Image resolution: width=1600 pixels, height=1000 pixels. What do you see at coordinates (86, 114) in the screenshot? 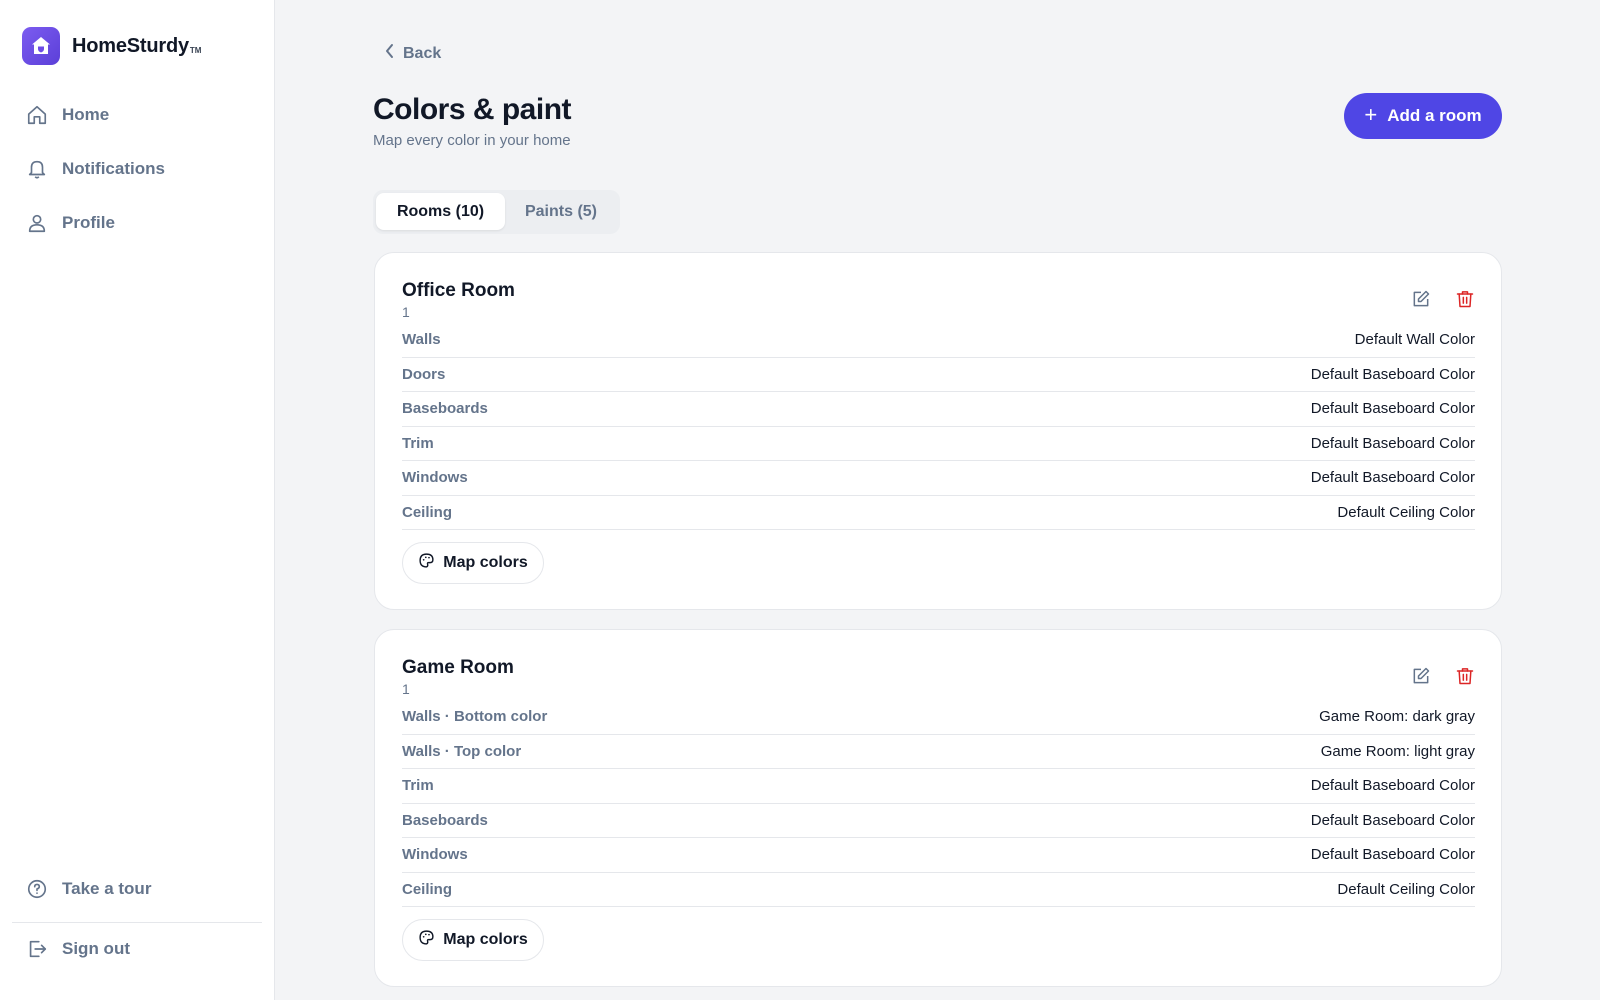
I see `nav-label-home: Home` at bounding box center [86, 114].